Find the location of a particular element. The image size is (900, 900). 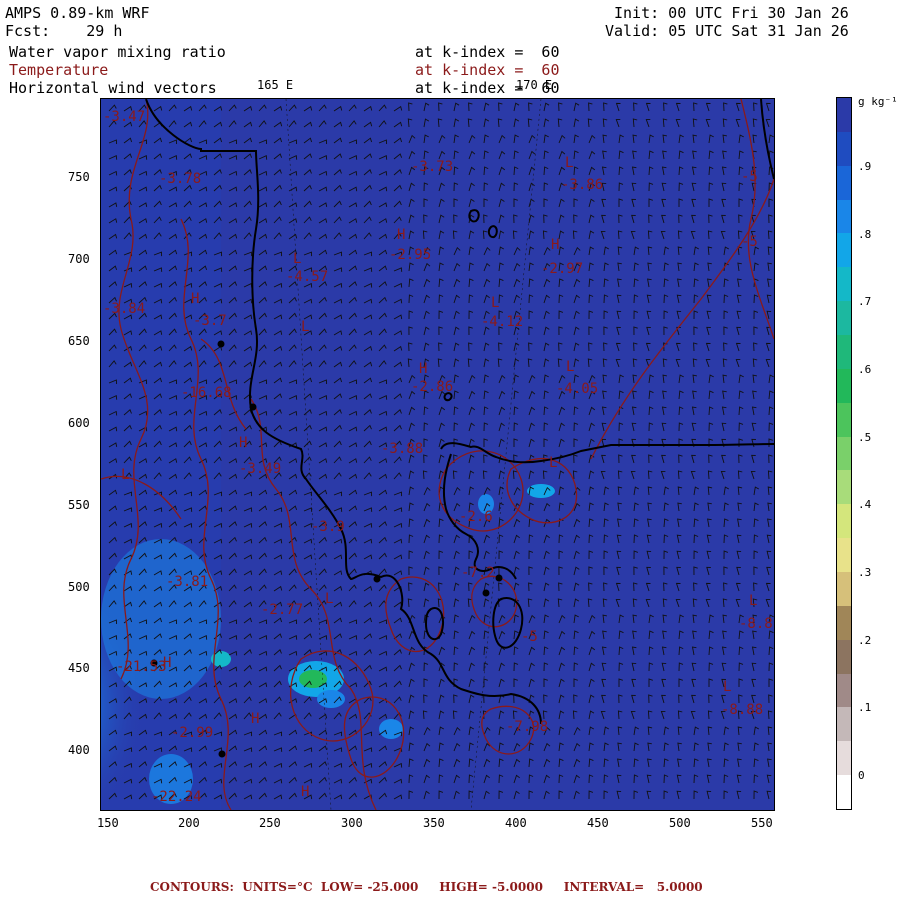

temperature-label: -16.68 is located at coordinates (206, 393).